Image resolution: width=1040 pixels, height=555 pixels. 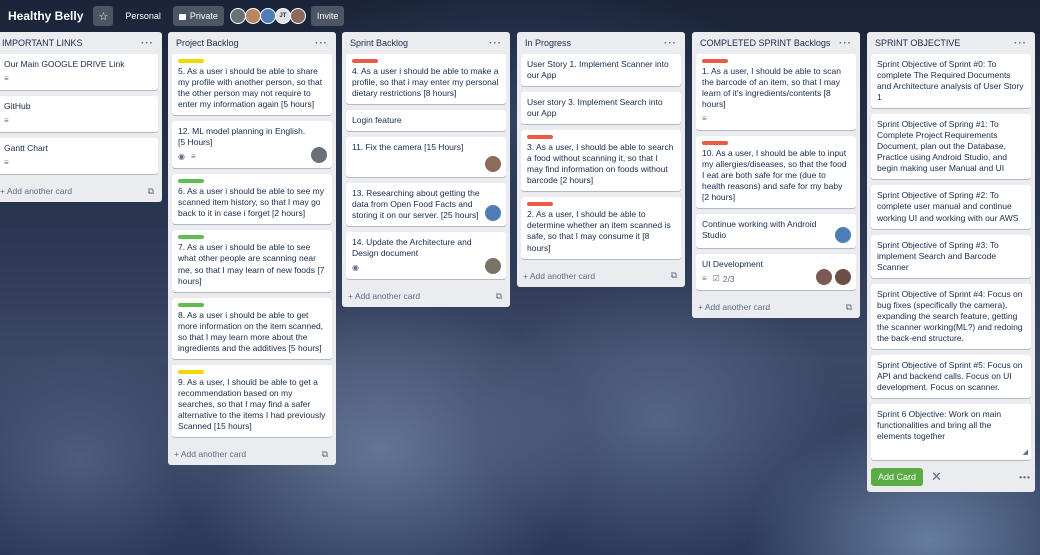 I want to click on list-title: Project Backlog, so click(x=207, y=43).